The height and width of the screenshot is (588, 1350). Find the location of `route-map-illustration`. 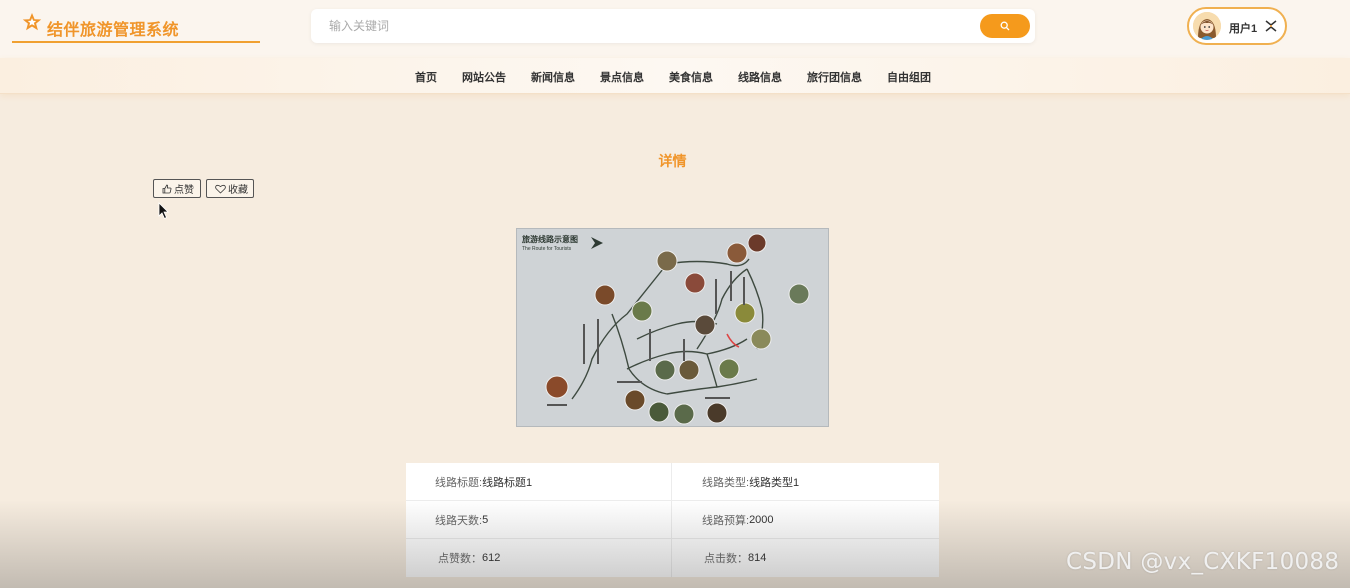

route-map-illustration is located at coordinates (672, 327).